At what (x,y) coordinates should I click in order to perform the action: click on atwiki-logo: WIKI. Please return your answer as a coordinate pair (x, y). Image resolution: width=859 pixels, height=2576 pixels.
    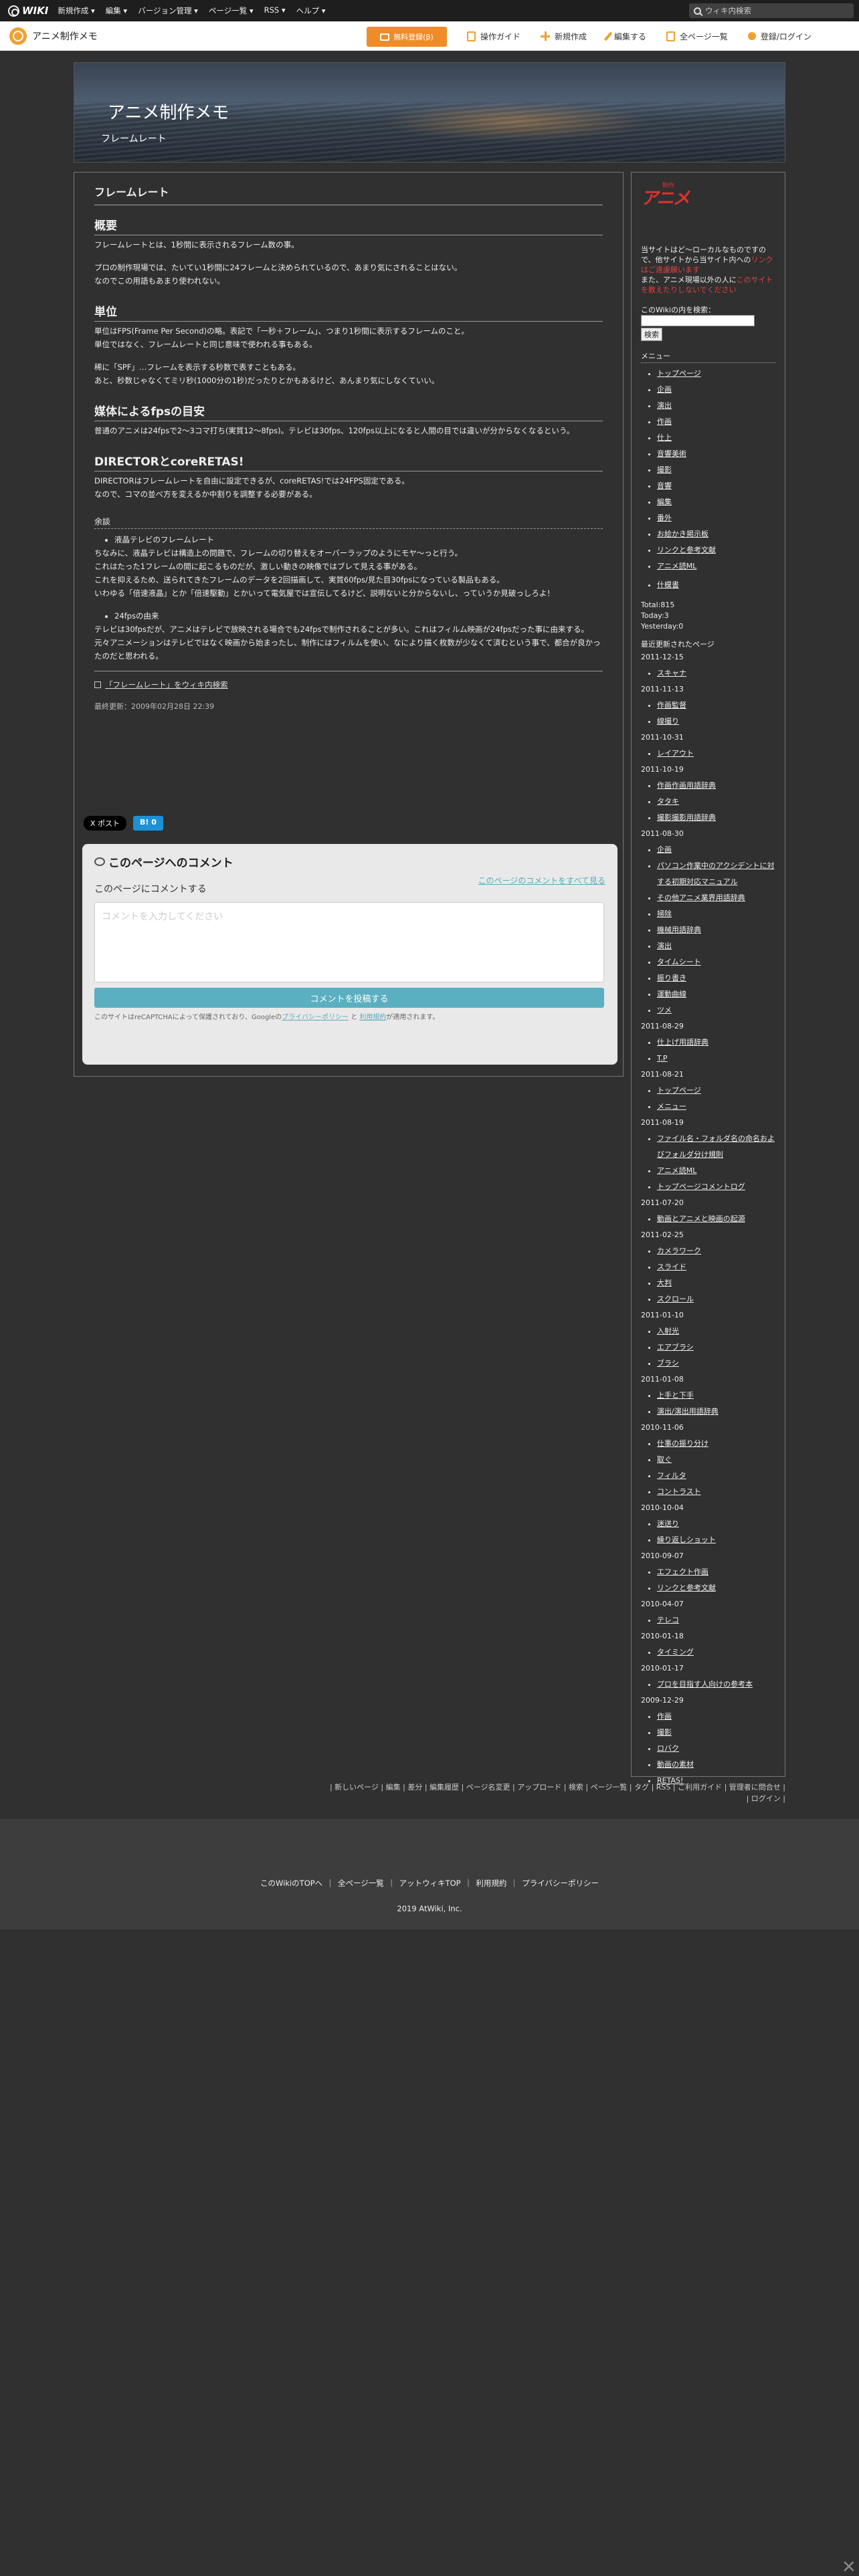
    Looking at the image, I should click on (28, 11).